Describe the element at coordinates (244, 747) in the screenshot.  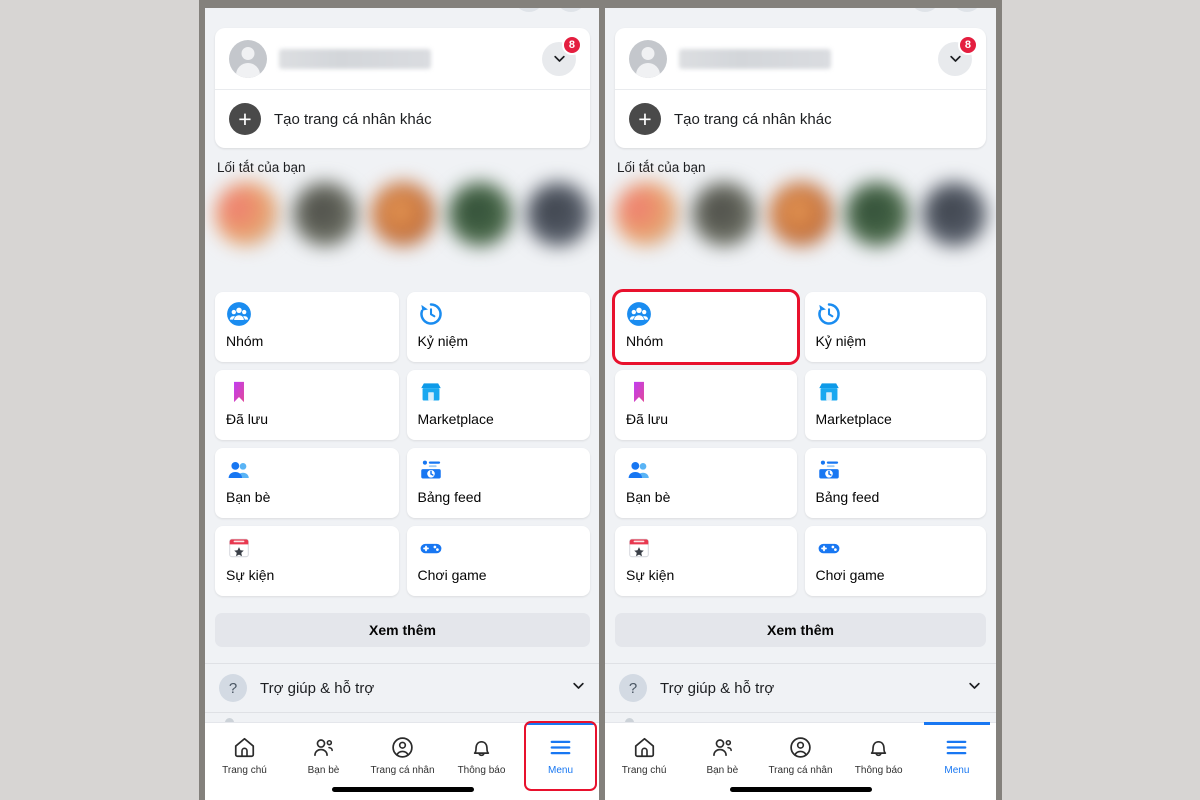
I see `home-icon` at that location.